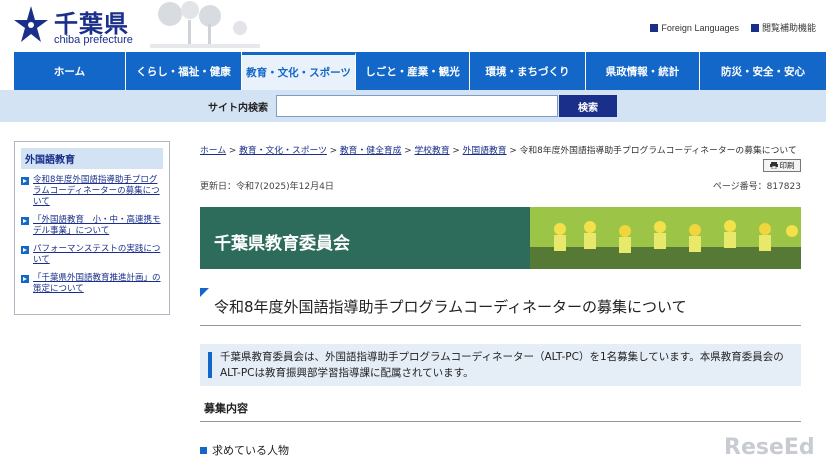 This screenshot has width=826, height=464. What do you see at coordinates (485, 151) in the screenshot?
I see `breadcrumb-link: 外国語教育` at bounding box center [485, 151].